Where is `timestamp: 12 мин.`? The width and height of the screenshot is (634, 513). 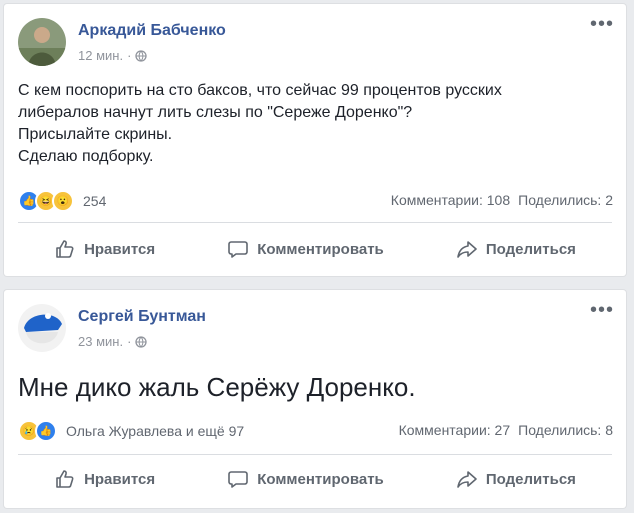 timestamp: 12 мин. is located at coordinates (100, 55).